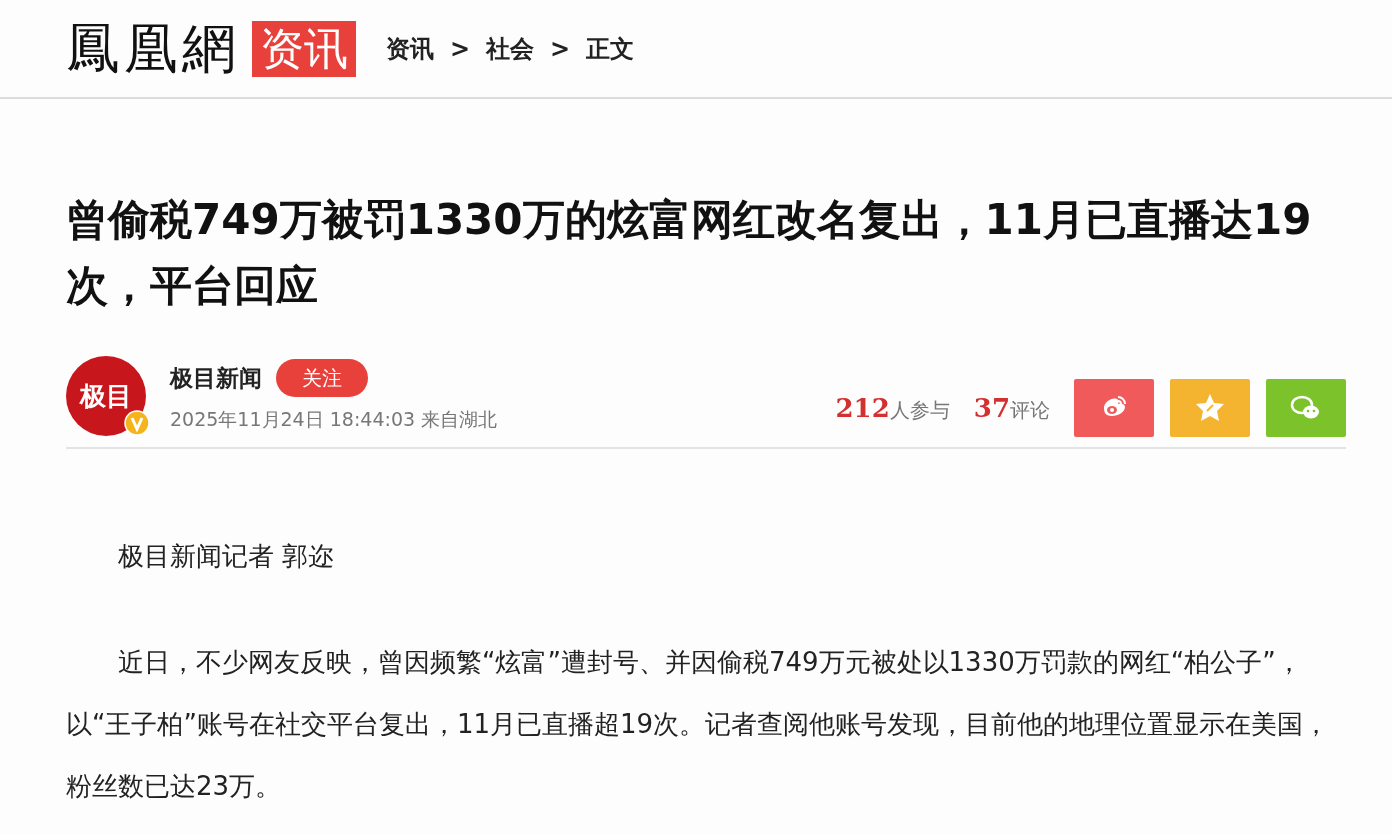  What do you see at coordinates (862, 408) in the screenshot?
I see `stat-count: 212` at bounding box center [862, 408].